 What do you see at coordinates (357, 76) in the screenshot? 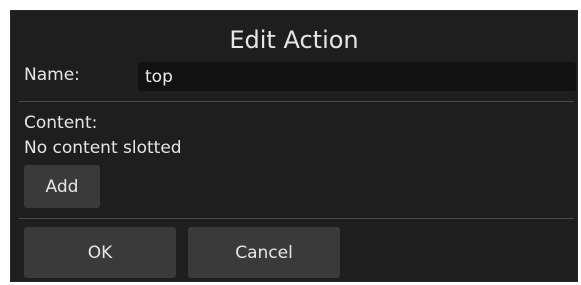
I see `name-input` at bounding box center [357, 76].